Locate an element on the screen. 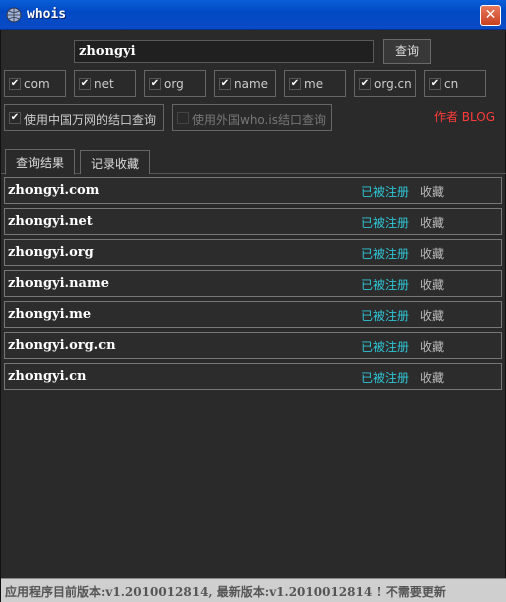 Image resolution: width=506 pixels, height=602 pixels. tld-checkbox-com: ✔ com is located at coordinates (35, 83).